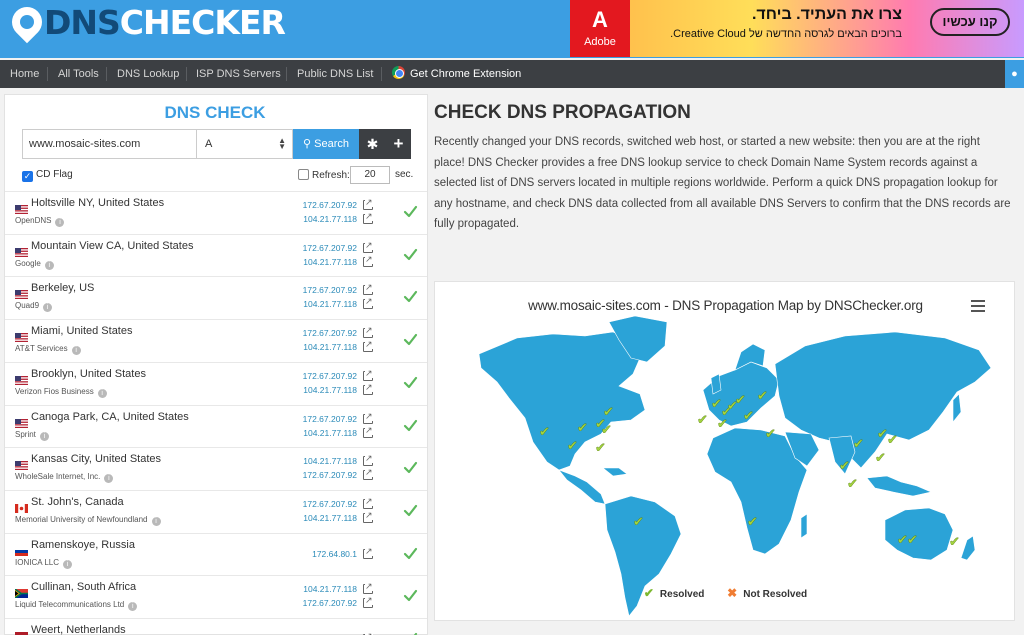 This screenshot has height=635, width=1024. I want to click on ad-headline: צרו את העתיד. ביחד., so click(826, 14).